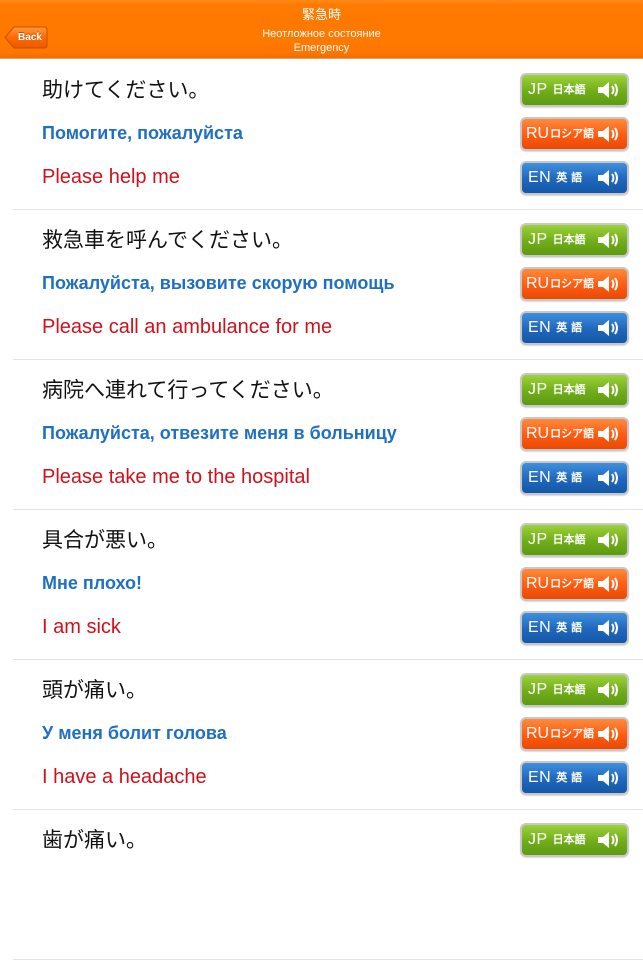 Image resolution: width=643 pixels, height=960 pixels. Describe the element at coordinates (321, 15) in the screenshot. I see `title-jp: 緊急時` at that location.